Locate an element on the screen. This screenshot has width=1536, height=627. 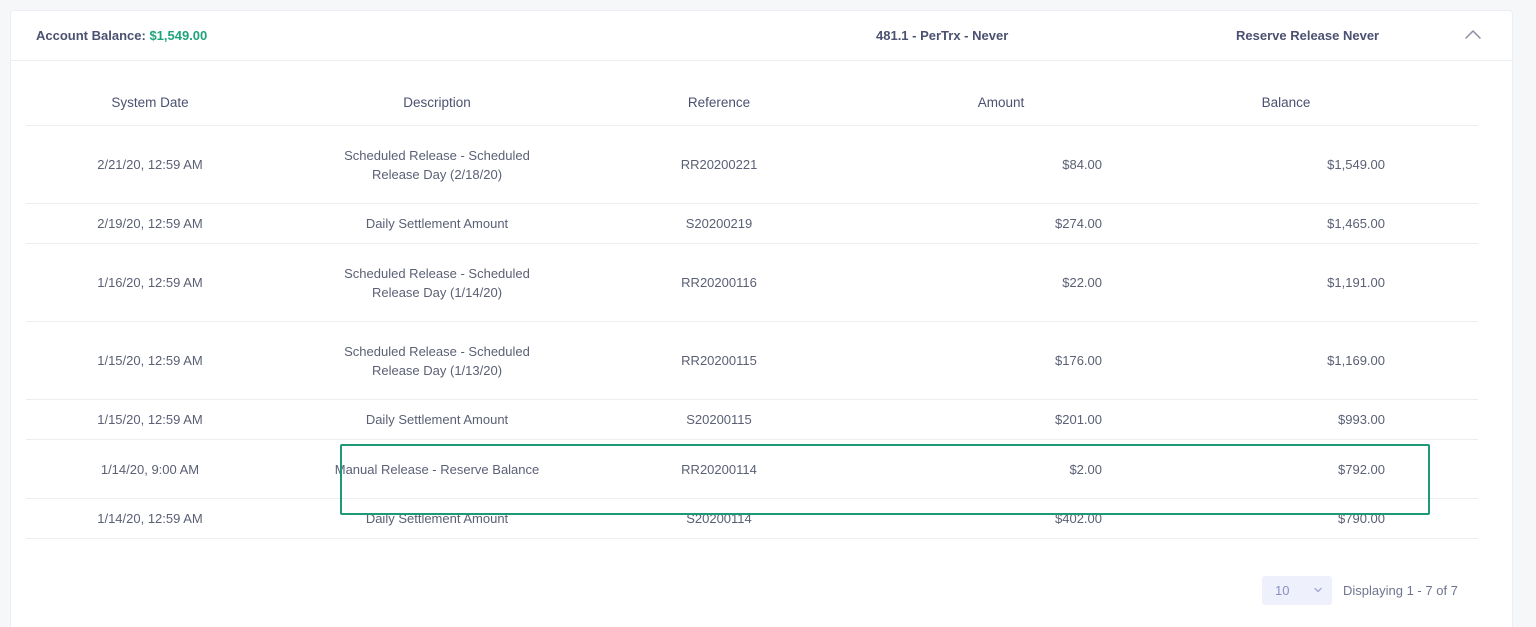
account-balance: Account Balance: $1,549.00 is located at coordinates (121, 35).